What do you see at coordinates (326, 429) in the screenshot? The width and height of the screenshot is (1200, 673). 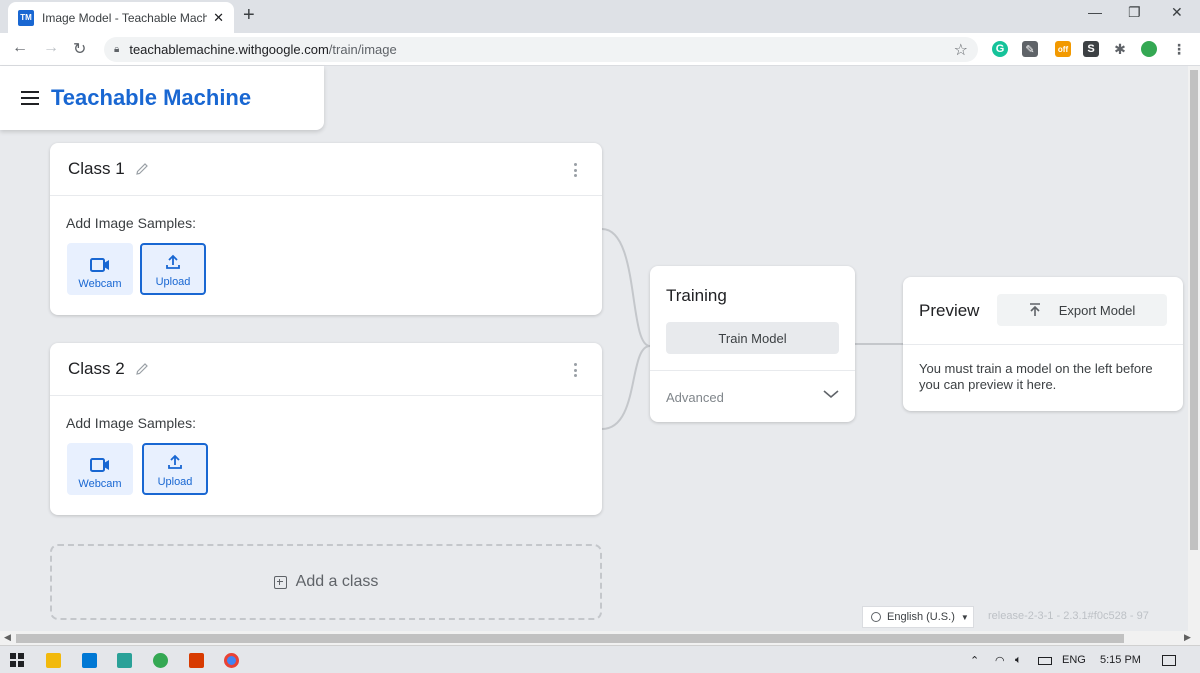 I see `class-card-2: Class 2 Add Image Samples: Webcam Upload` at bounding box center [326, 429].